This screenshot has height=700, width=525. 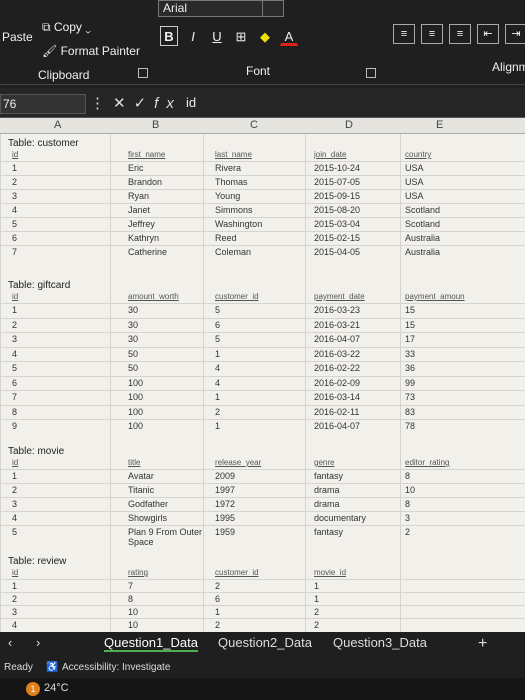 What do you see at coordinates (225, 490) in the screenshot?
I see `table-cell: 1997` at bounding box center [225, 490].